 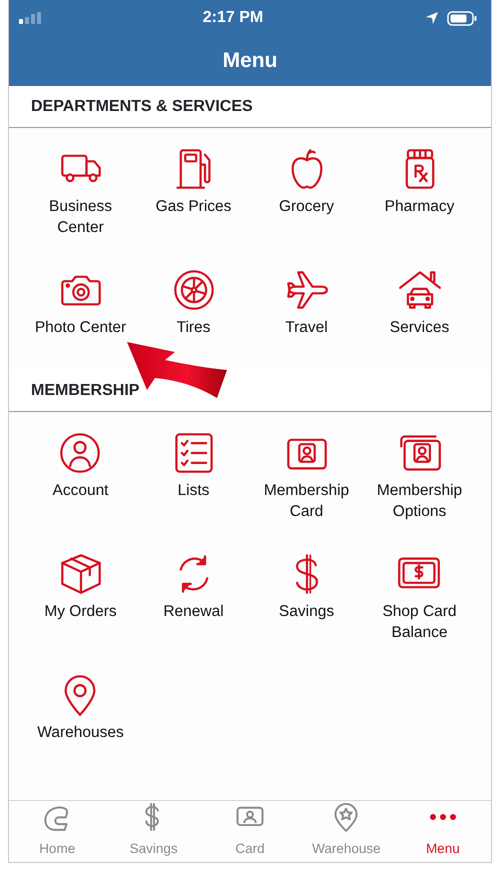 I want to click on shortcut-button: Travel, so click(x=306, y=303).